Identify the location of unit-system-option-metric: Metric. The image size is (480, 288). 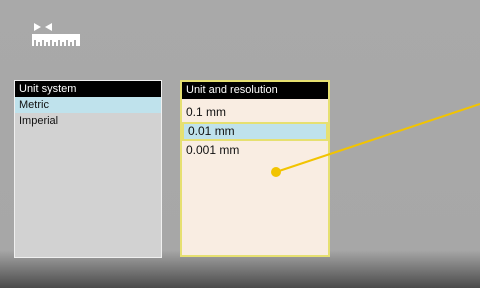
(88, 105).